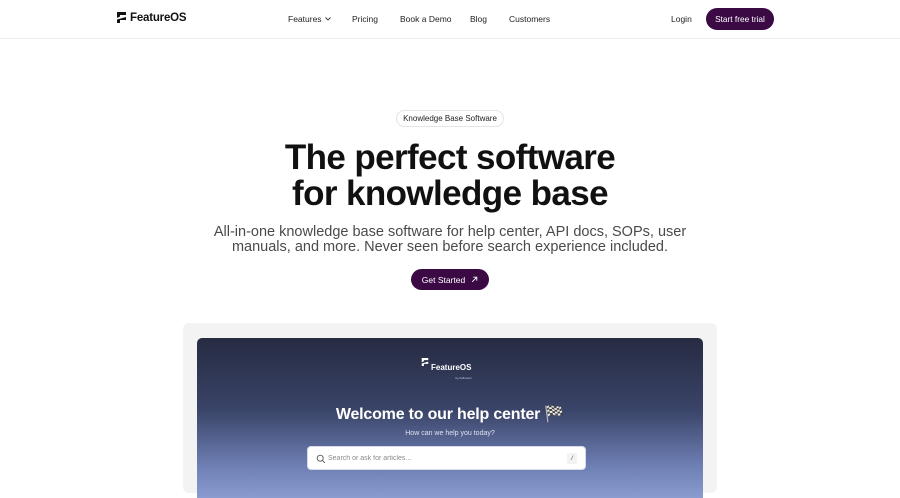  I want to click on preview-brand-name: FeatureOS, so click(451, 367).